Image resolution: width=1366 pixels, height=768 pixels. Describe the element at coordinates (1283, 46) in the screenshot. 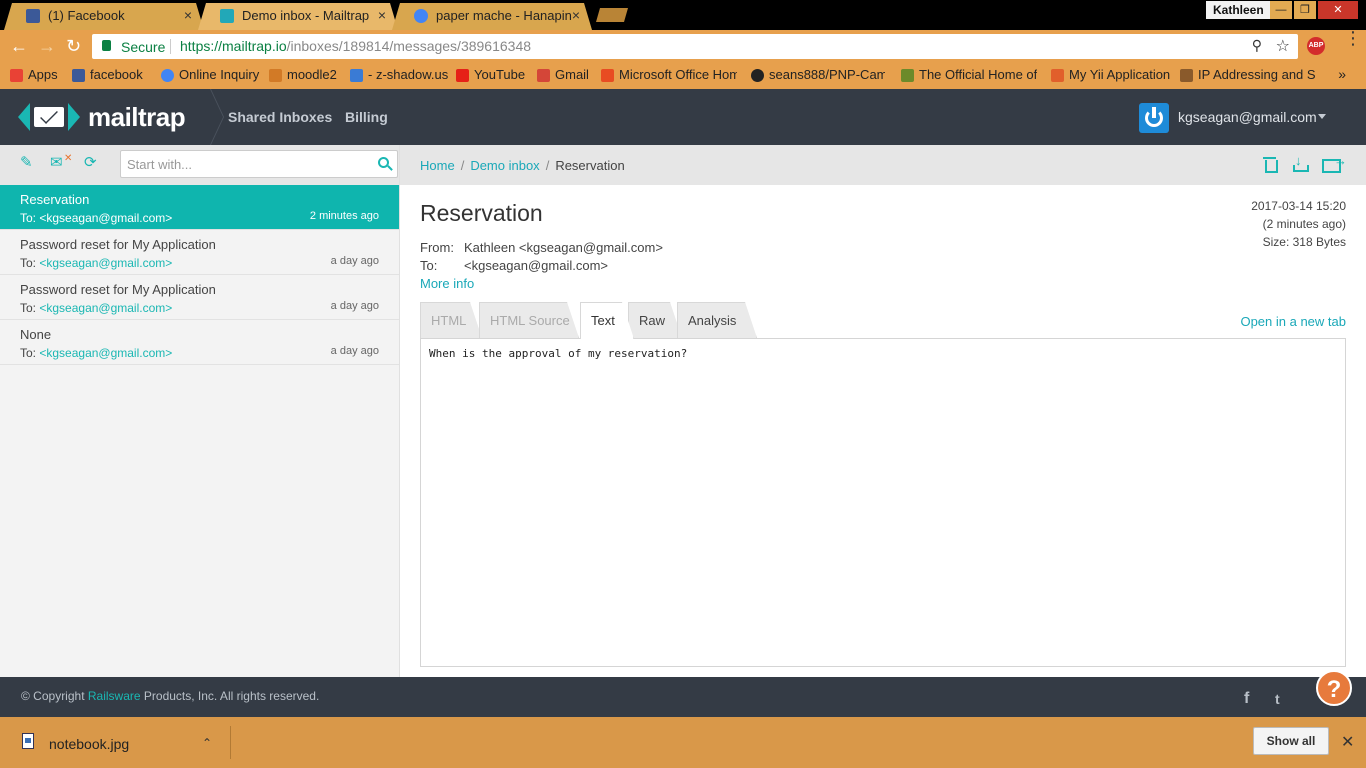

I see `star-icon: ☆` at that location.